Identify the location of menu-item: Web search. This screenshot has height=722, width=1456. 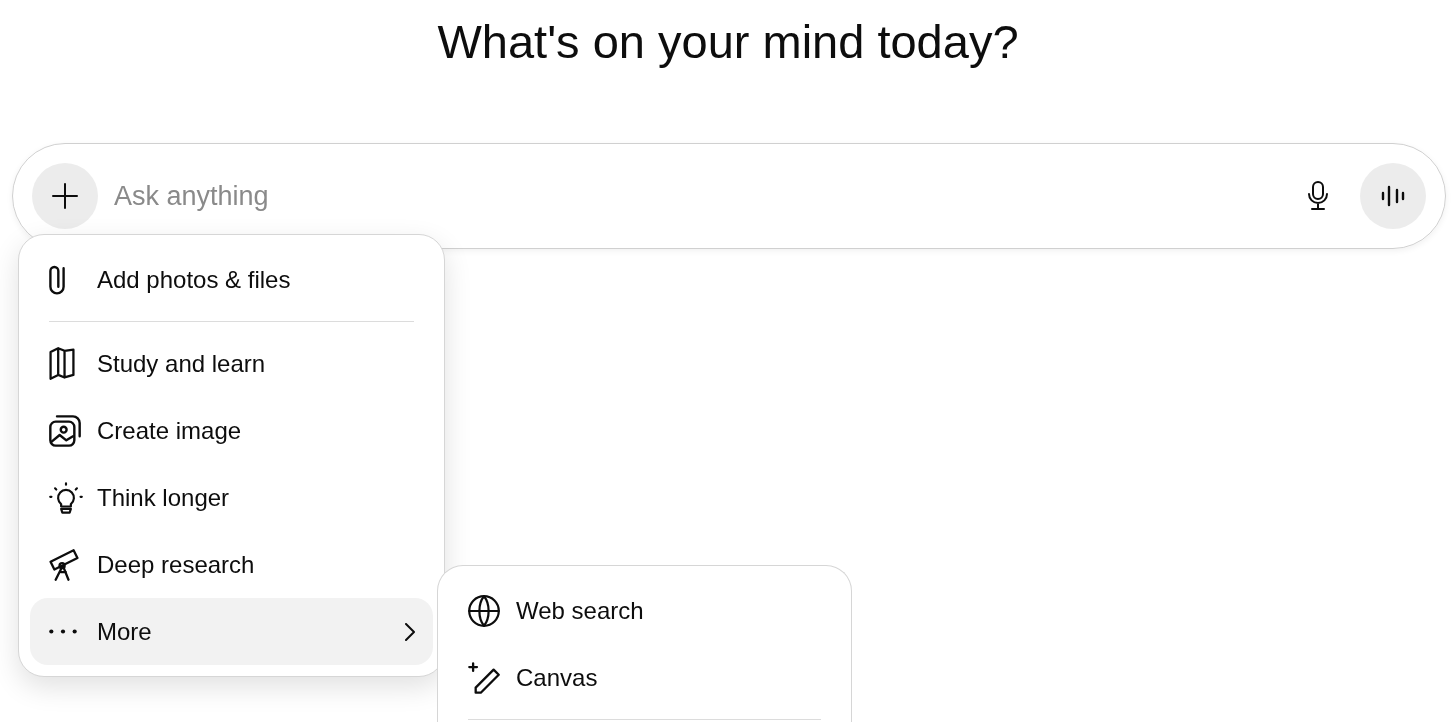
(644, 610).